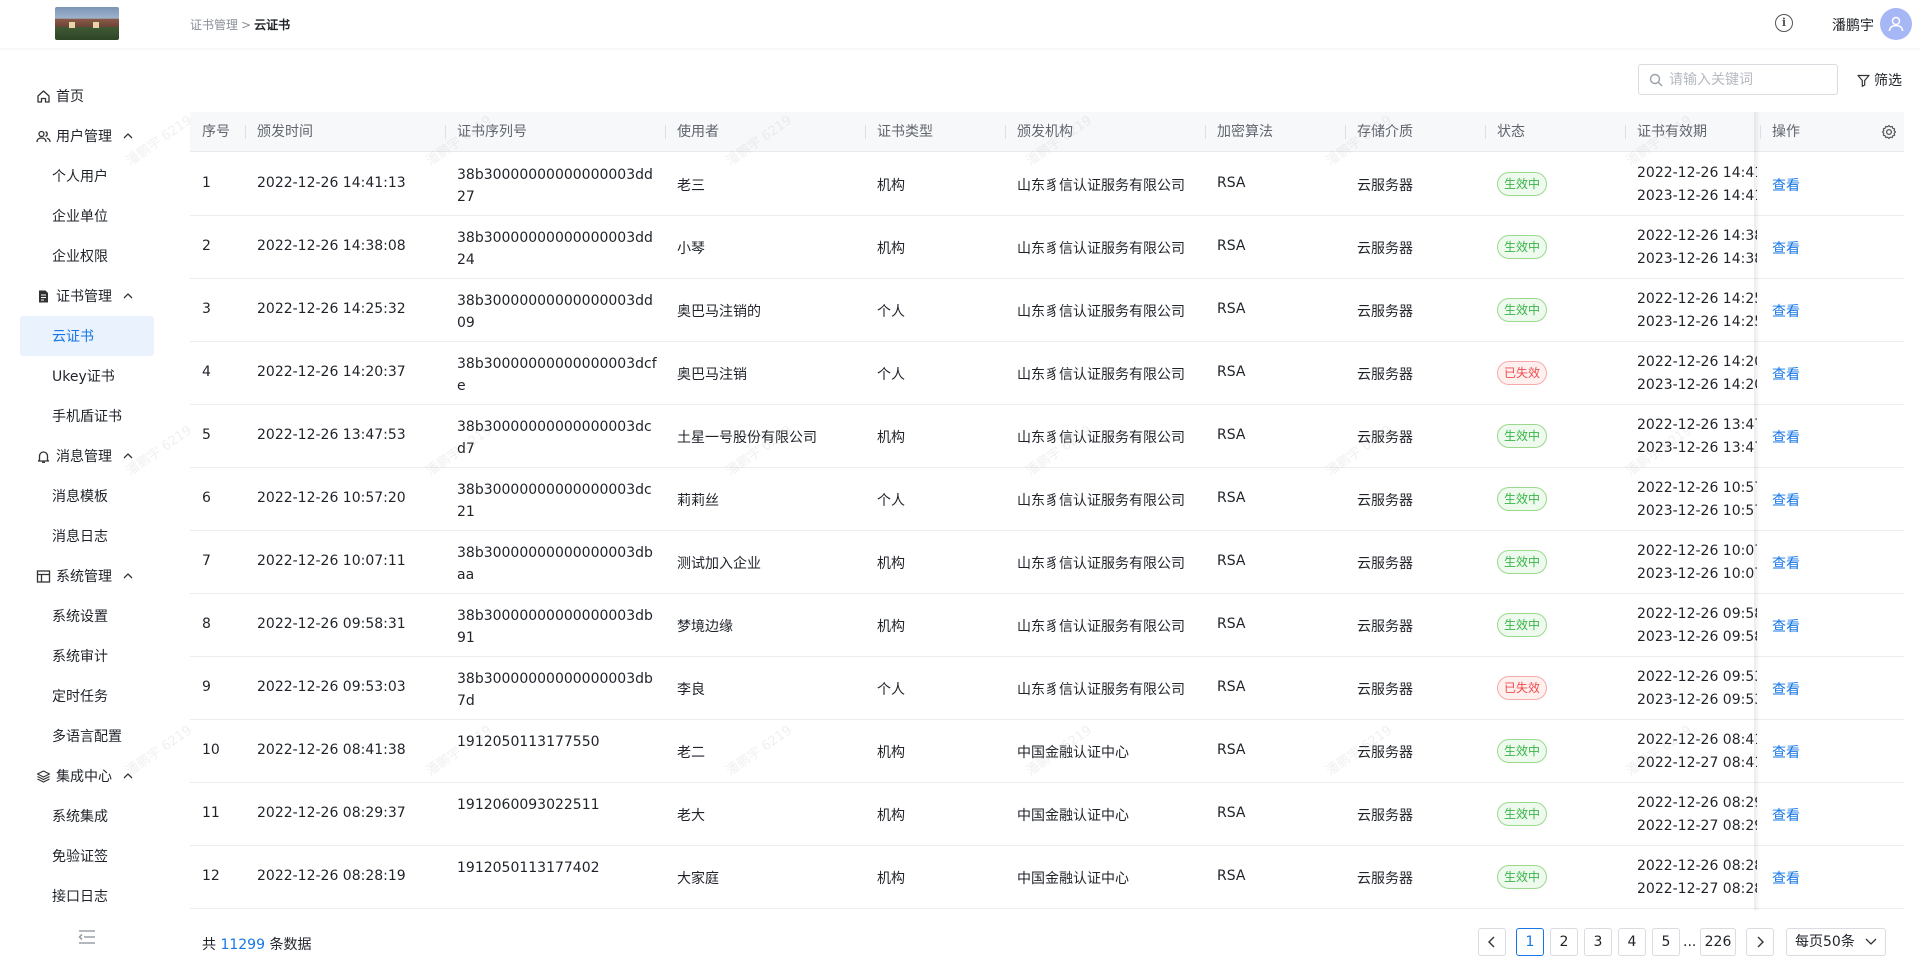 This screenshot has width=1920, height=969. Describe the element at coordinates (87, 256) in the screenshot. I see `sidebar-item-4: 企业权限` at that location.